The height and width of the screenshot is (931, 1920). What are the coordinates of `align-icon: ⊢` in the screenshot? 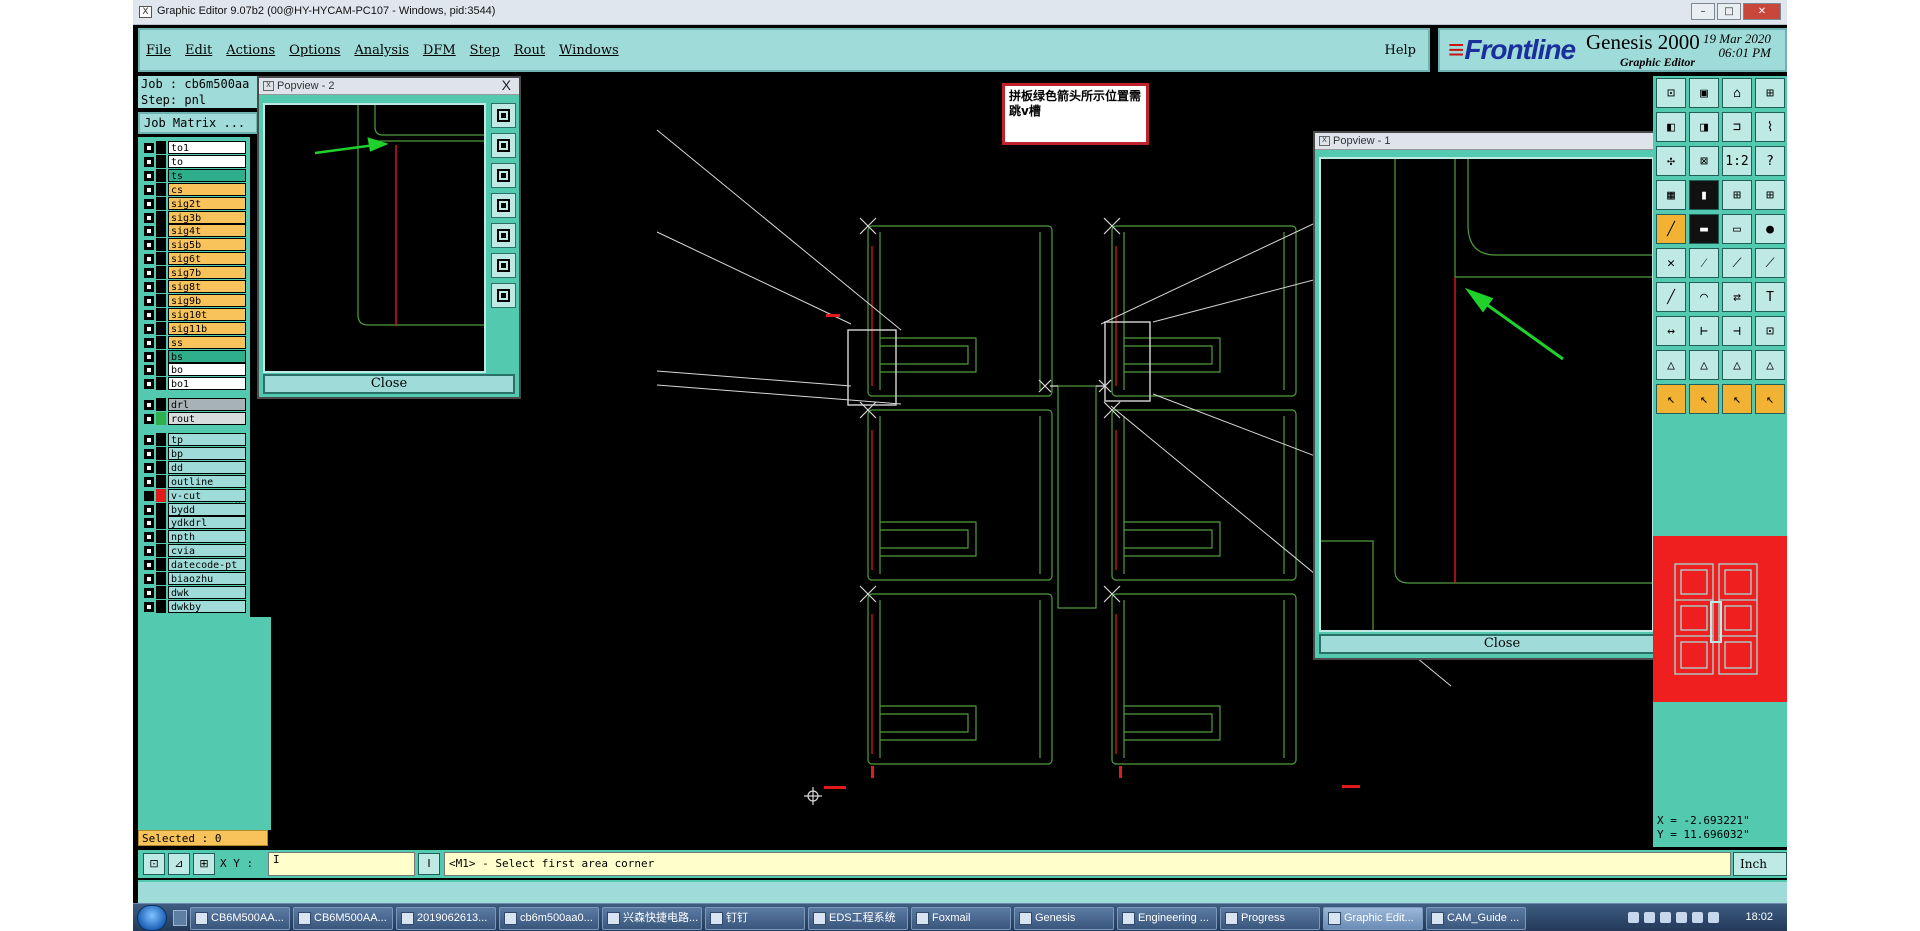 It's located at (1704, 331).